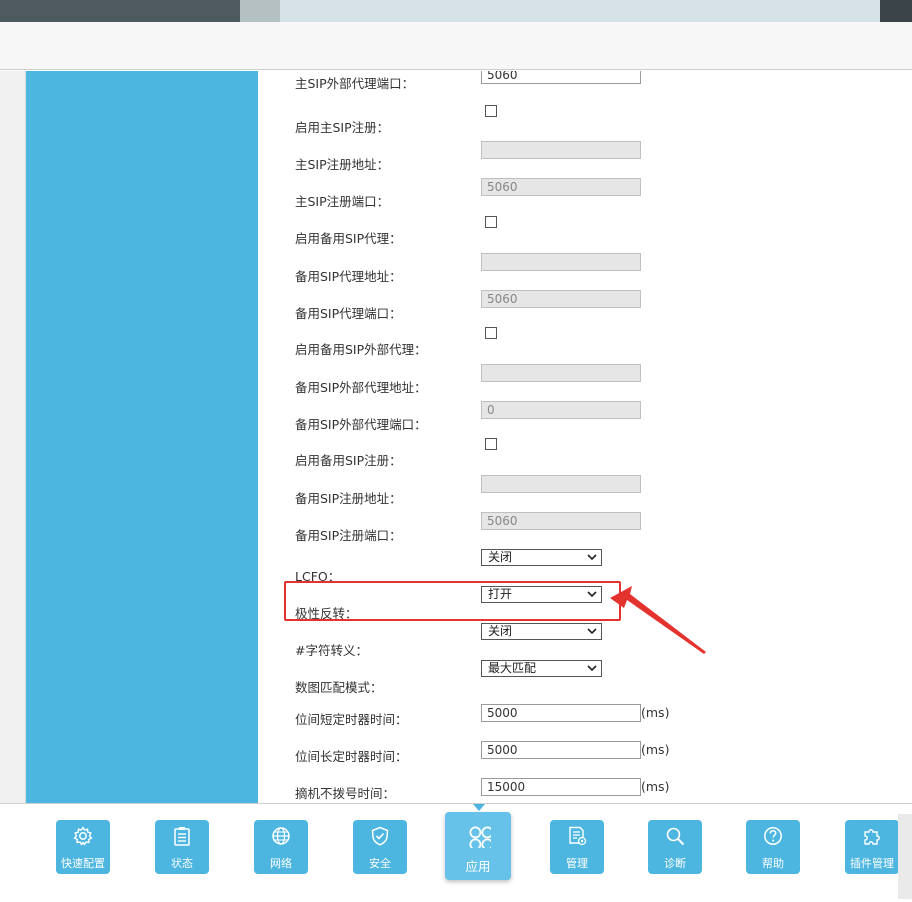 The height and width of the screenshot is (902, 912). Describe the element at coordinates (585, 643) in the screenshot. I see `form-row: #字符转义： 关闭` at that location.